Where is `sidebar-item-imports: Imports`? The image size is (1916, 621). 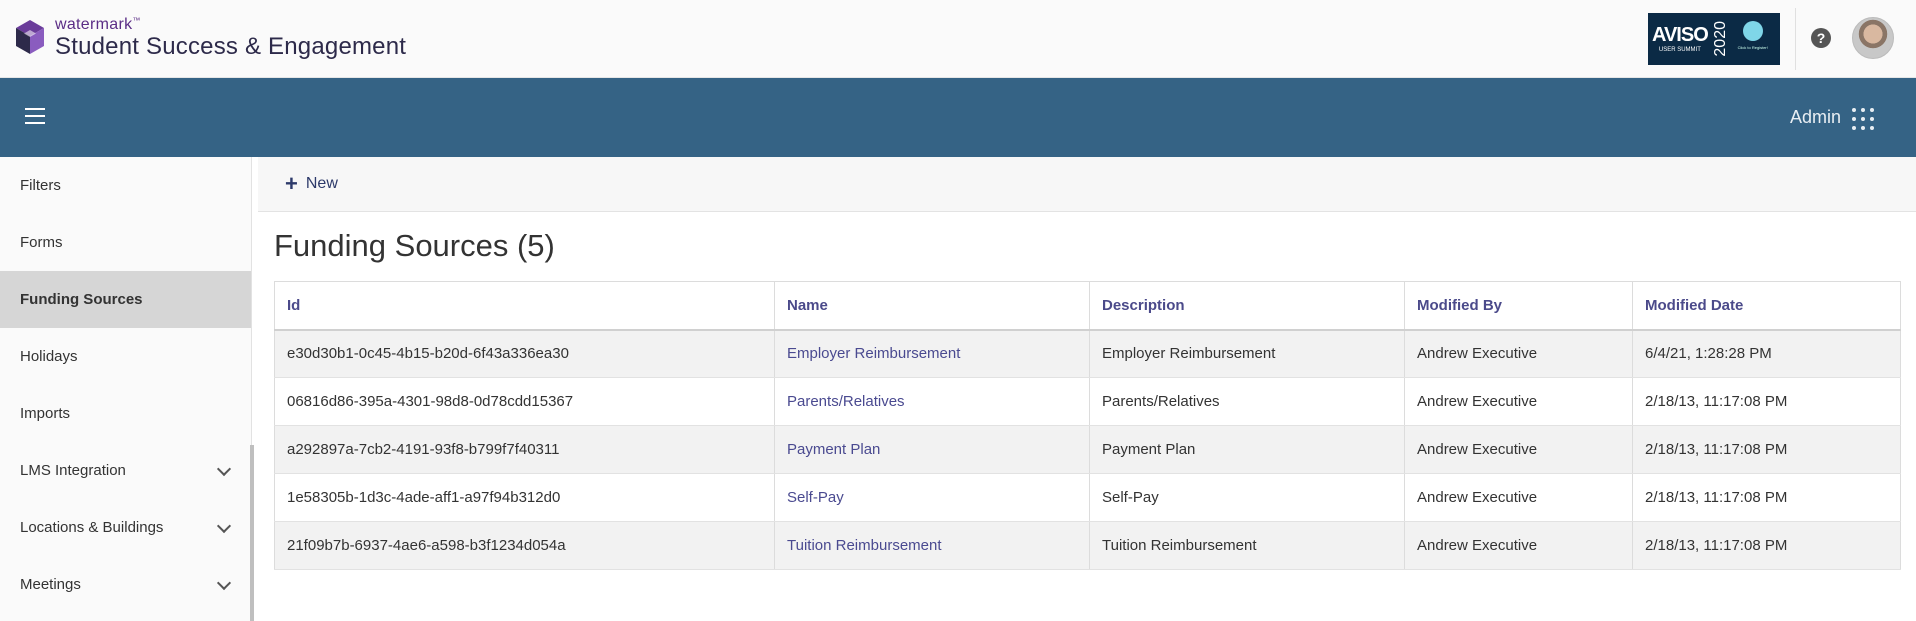
sidebar-item-imports: Imports is located at coordinates (125, 413).